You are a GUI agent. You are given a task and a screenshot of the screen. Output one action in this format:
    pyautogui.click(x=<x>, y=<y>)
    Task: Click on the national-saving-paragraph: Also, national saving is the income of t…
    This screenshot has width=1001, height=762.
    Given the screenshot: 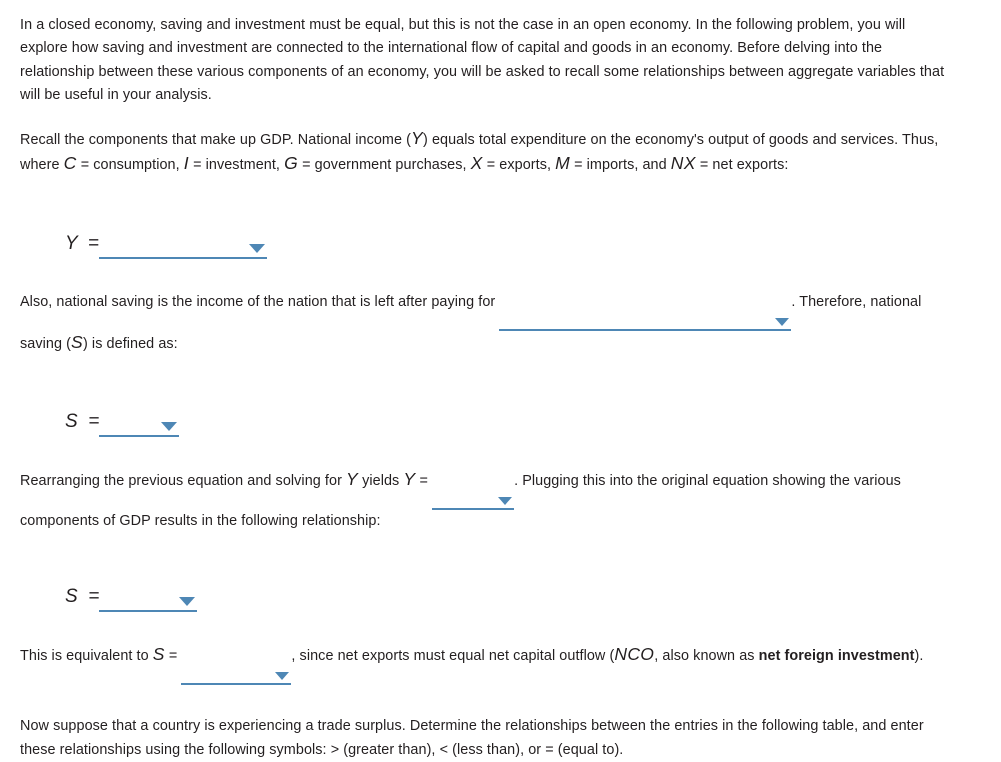 What is the action you would take?
    pyautogui.click(x=485, y=323)
    